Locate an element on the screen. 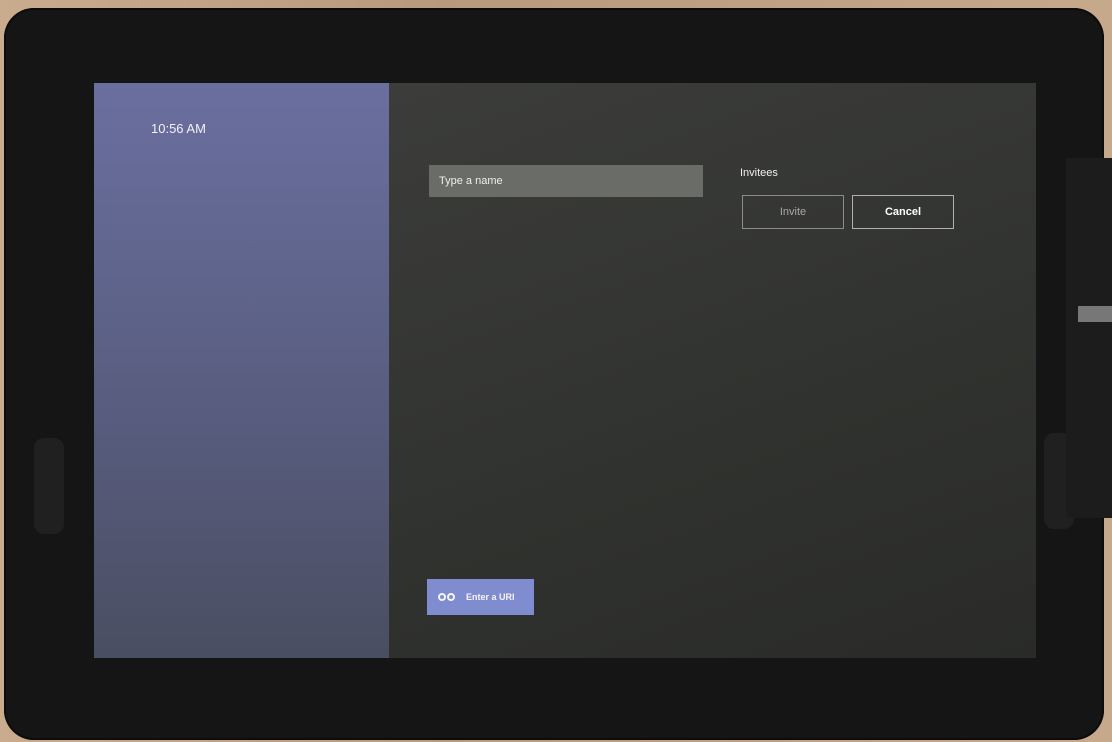 This screenshot has height=742, width=1112. enter-uri-label: Enter a URI is located at coordinates (490, 597).